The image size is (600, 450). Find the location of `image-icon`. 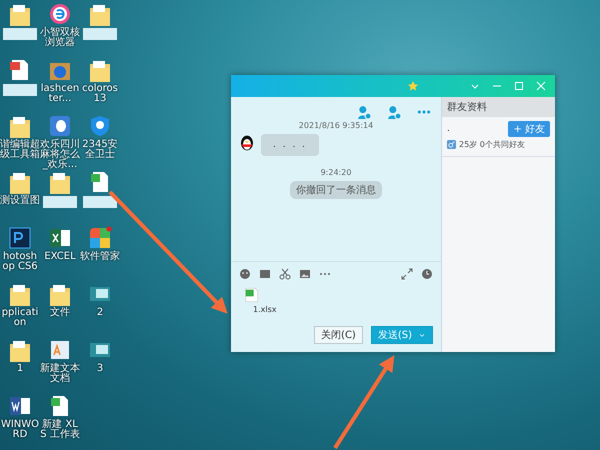

image-icon is located at coordinates (305, 274).